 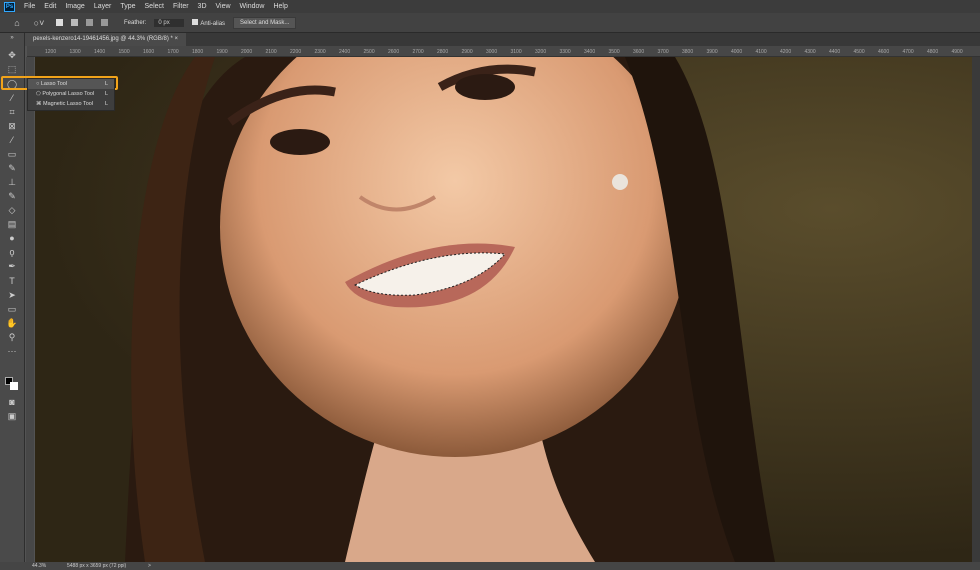 I want to click on ruler-tick: 3800, so click(x=688, y=52).